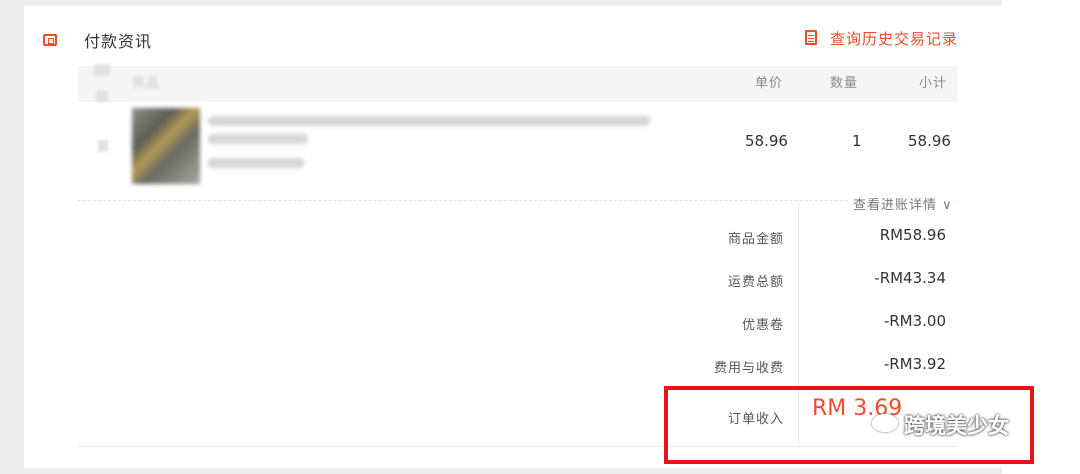 The height and width of the screenshot is (474, 1080). What do you see at coordinates (947, 205) in the screenshot?
I see `chevron-down-icon: ∨` at bounding box center [947, 205].